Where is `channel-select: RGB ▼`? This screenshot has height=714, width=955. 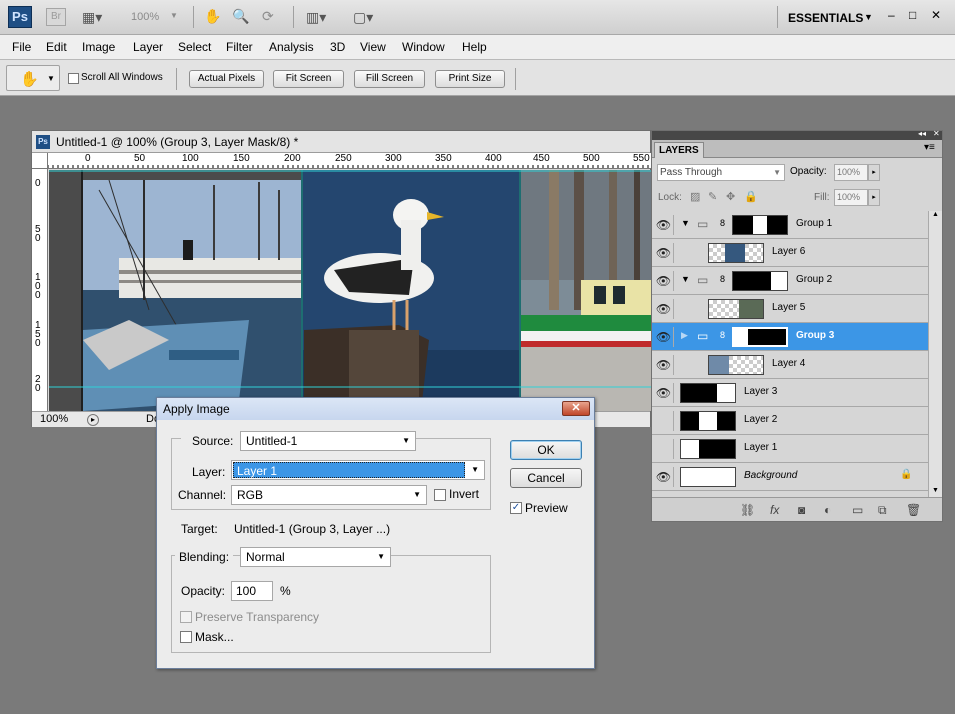
channel-select: RGB ▼ is located at coordinates (329, 495).